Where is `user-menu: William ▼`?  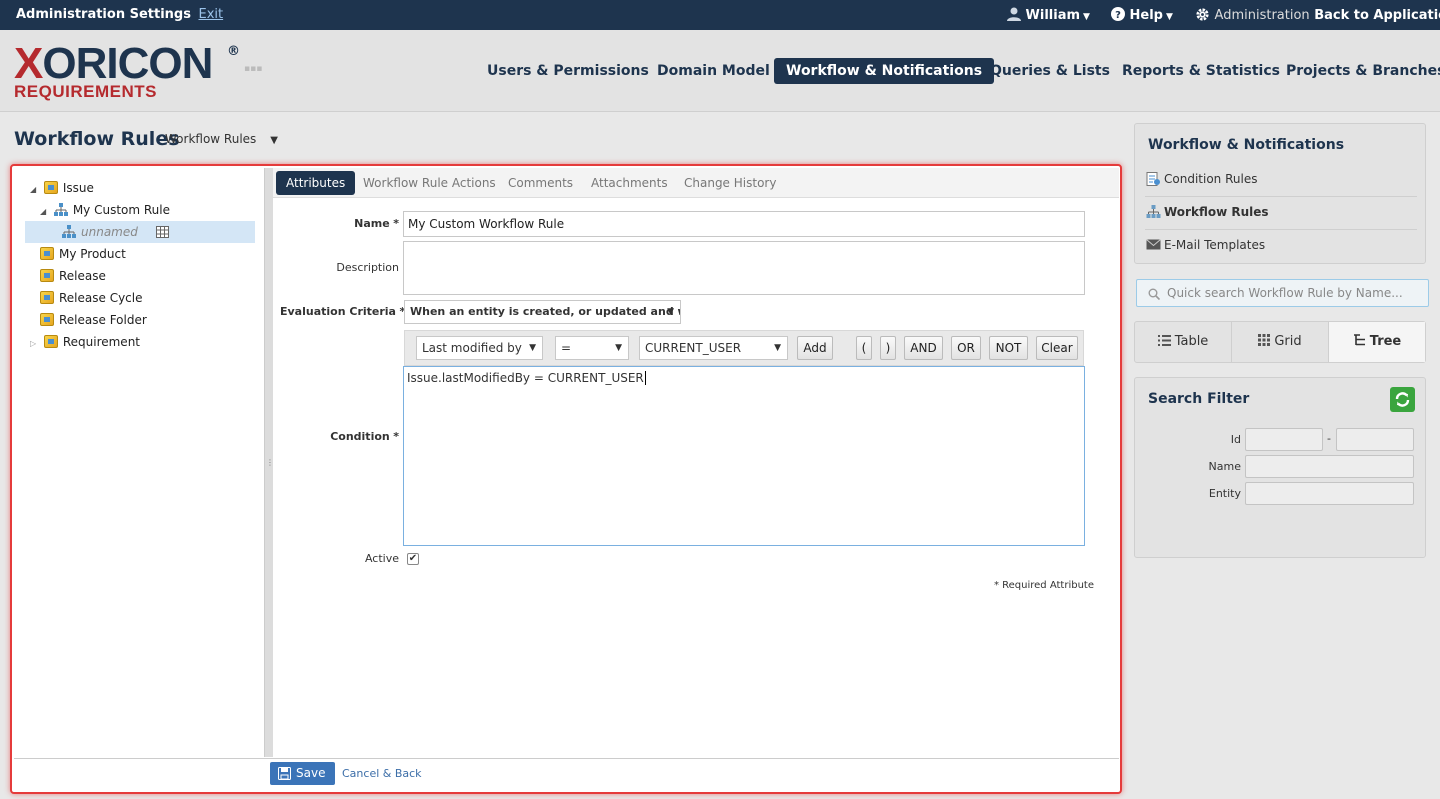 user-menu: William ▼ is located at coordinates (1048, 15).